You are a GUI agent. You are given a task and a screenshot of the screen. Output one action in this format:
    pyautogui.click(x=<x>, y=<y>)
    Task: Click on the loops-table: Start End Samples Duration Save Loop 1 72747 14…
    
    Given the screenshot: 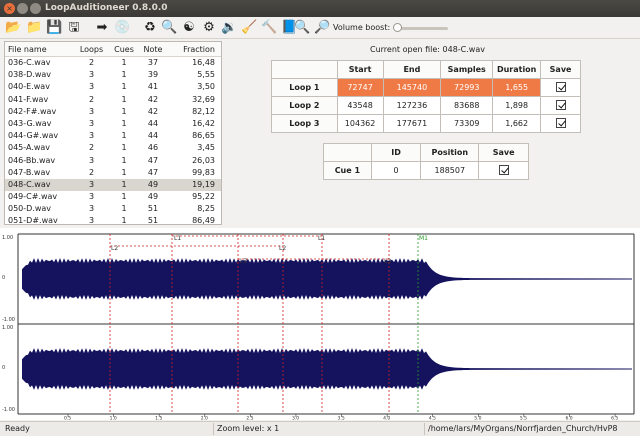 What is the action you would take?
    pyautogui.click(x=426, y=96)
    